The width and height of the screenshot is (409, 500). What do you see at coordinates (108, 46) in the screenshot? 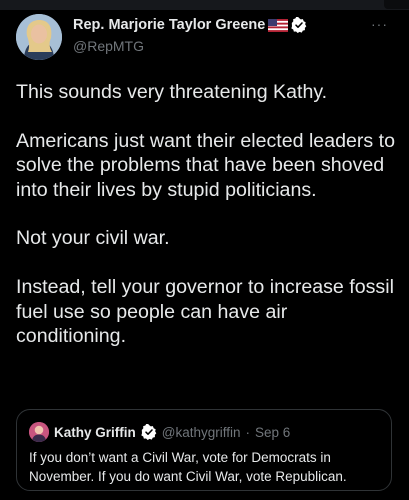
I see `author-handle: @RepMTG` at bounding box center [108, 46].